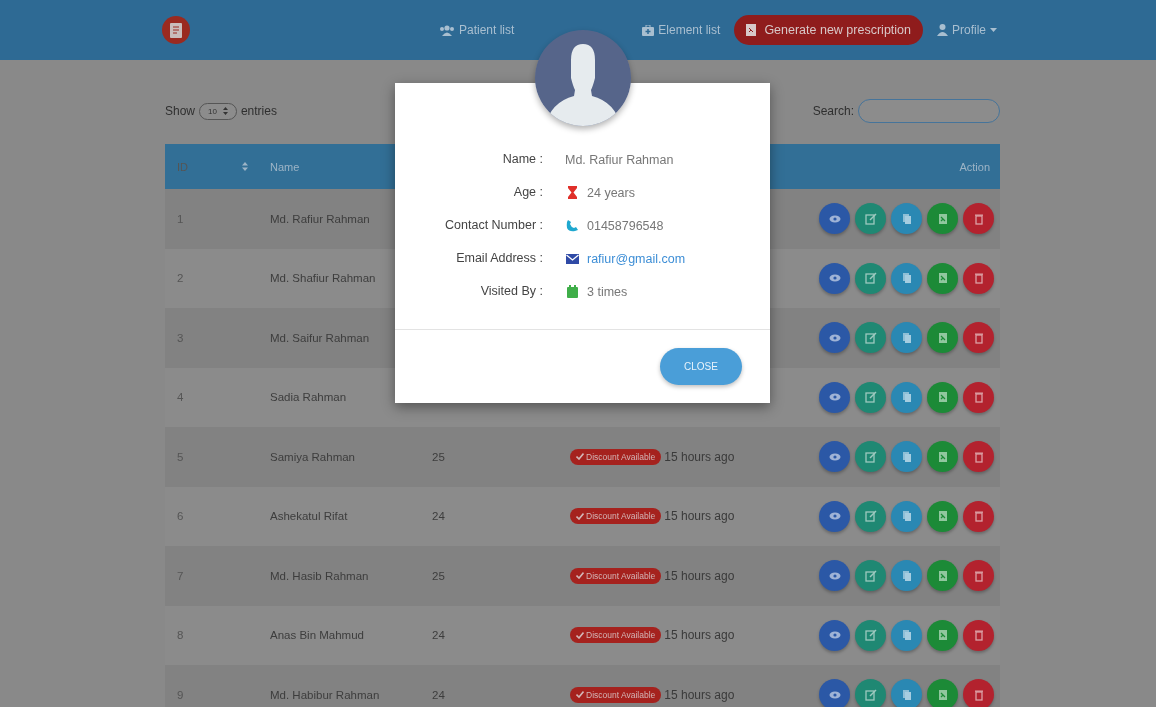 The height and width of the screenshot is (707, 1156). Describe the element at coordinates (312, 456) in the screenshot. I see `table-cell: Samiya Rahman` at that location.